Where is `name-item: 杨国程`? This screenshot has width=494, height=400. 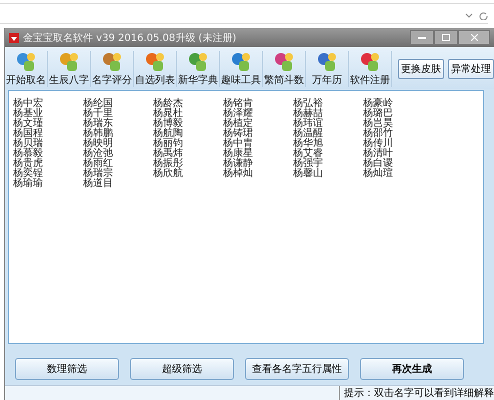
name-item: 杨国程 is located at coordinates (48, 134).